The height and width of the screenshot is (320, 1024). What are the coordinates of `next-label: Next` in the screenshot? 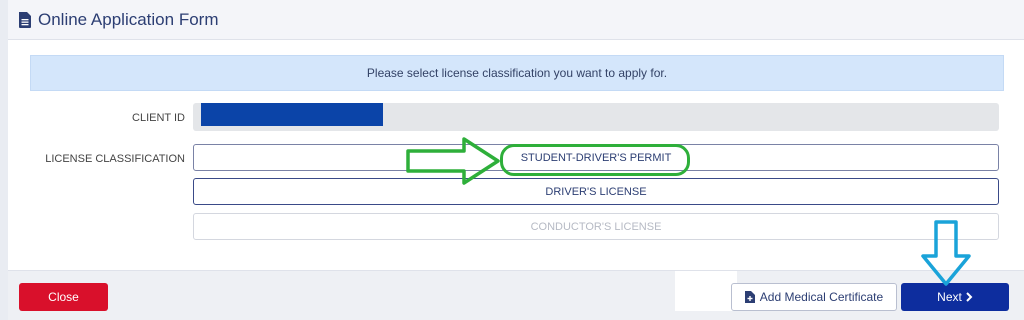 It's located at (949, 297).